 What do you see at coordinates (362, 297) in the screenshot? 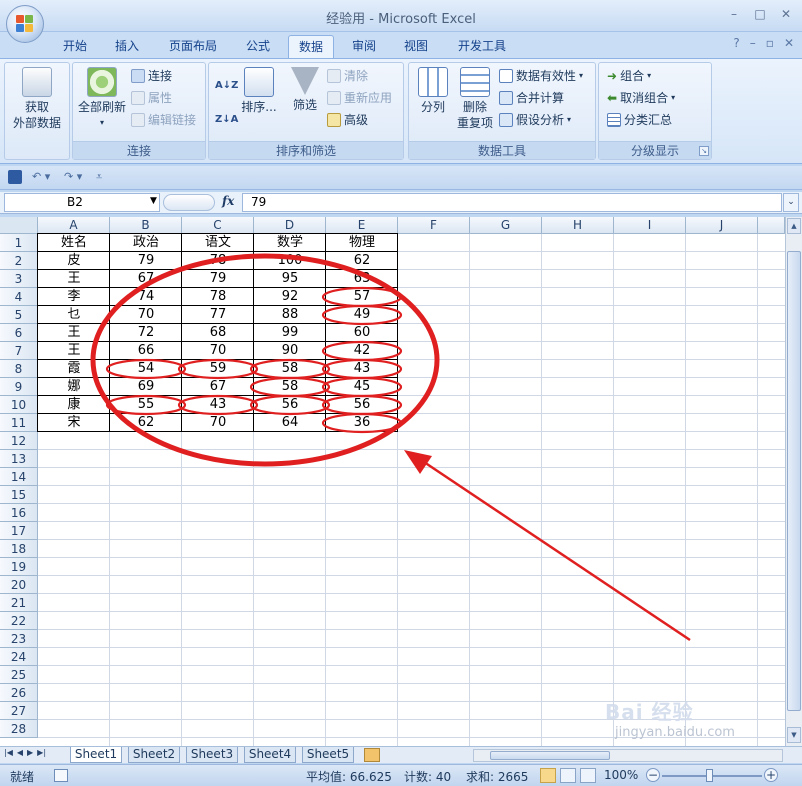
I see `table-cell: 57` at bounding box center [362, 297].